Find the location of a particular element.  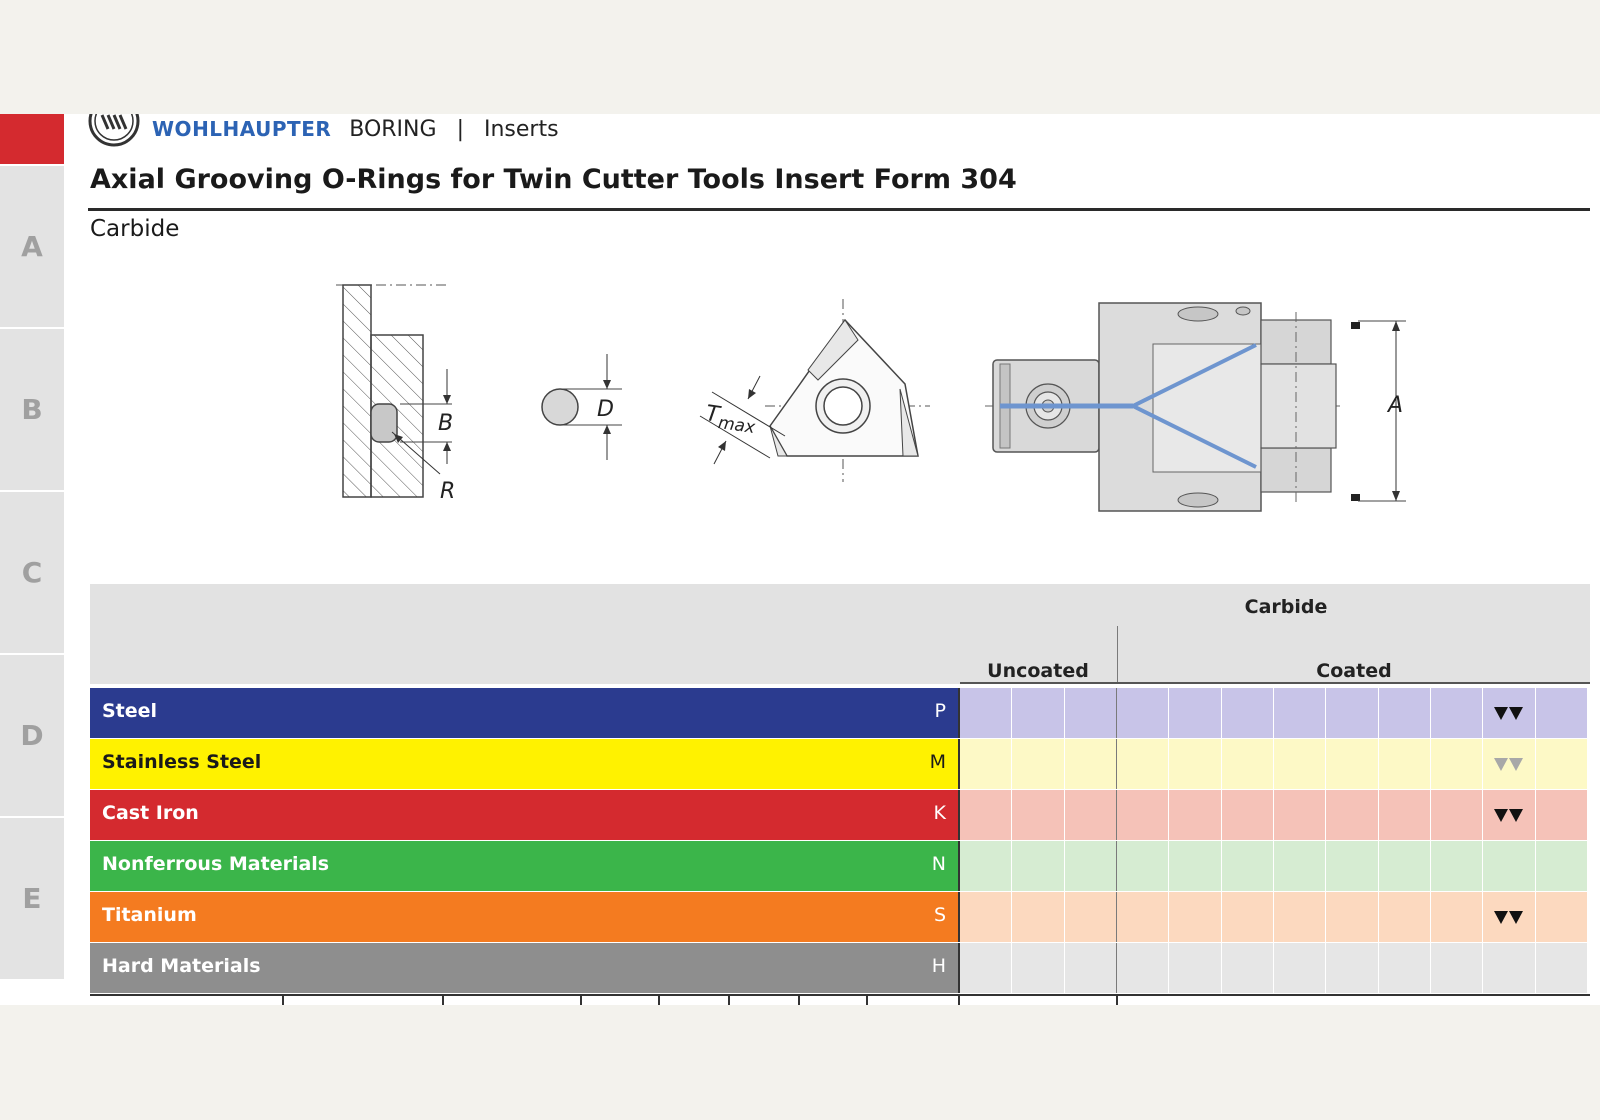

tab-c: C is located at coordinates (32, 572).